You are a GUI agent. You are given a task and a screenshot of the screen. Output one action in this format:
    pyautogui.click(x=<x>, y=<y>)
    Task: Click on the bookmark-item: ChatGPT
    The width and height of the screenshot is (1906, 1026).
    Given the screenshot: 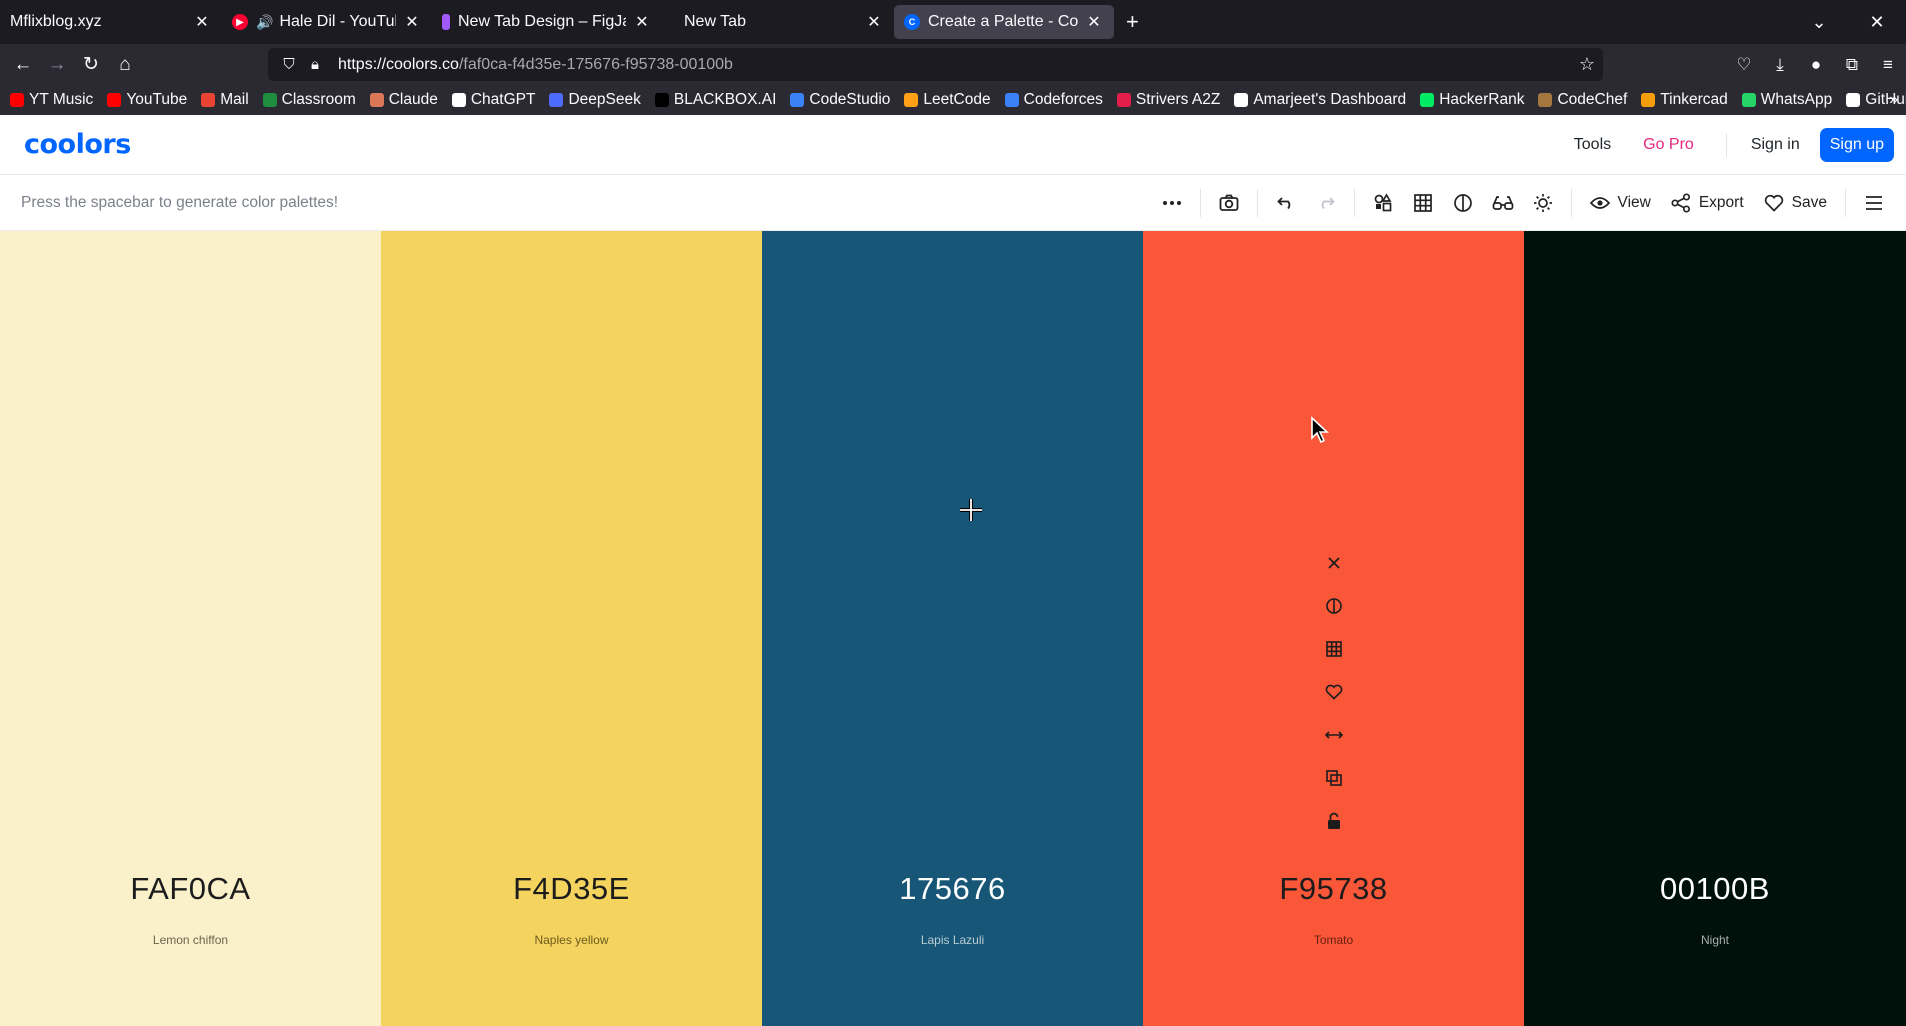 What is the action you would take?
    pyautogui.click(x=493, y=100)
    